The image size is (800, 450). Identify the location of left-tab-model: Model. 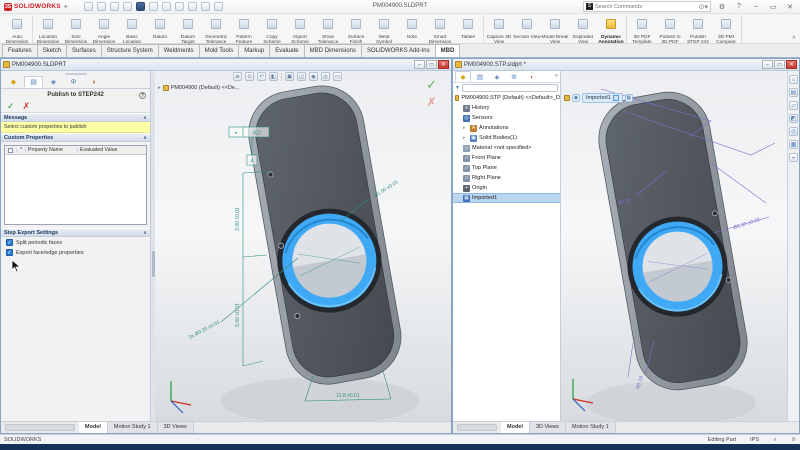
(93, 427).